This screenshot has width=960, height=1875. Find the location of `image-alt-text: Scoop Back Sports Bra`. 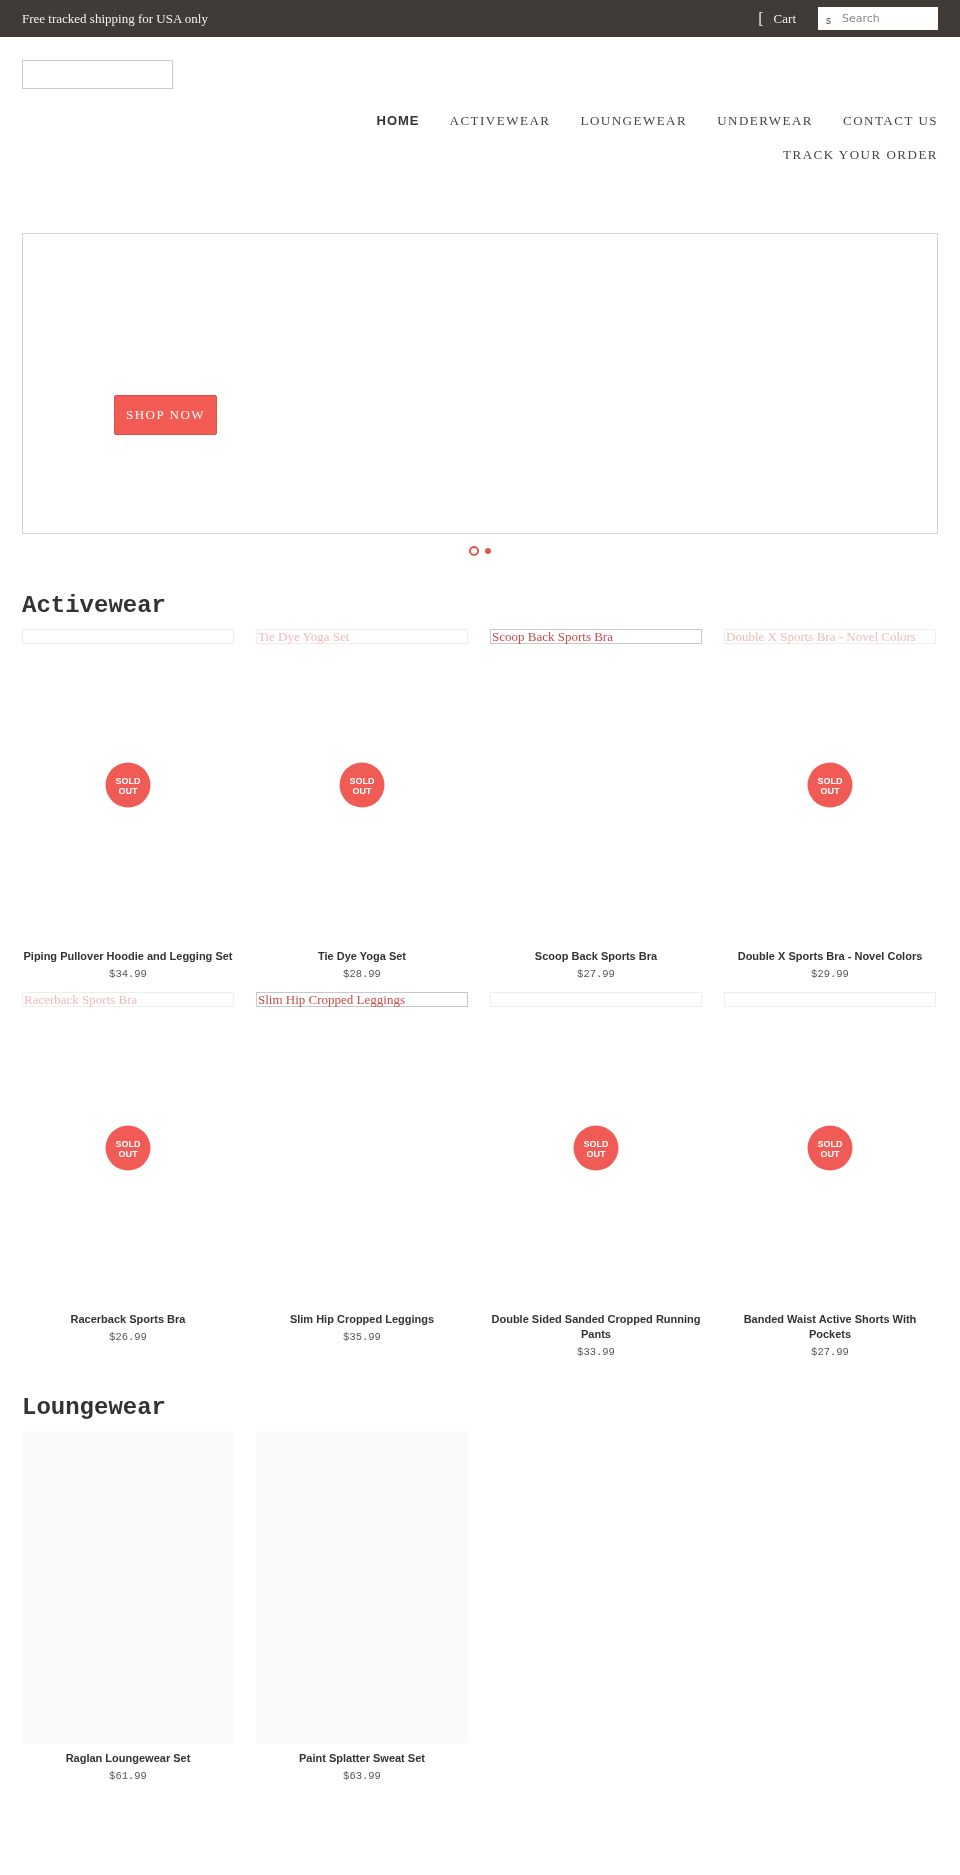

image-alt-text: Scoop Back Sports Bra is located at coordinates (596, 636).